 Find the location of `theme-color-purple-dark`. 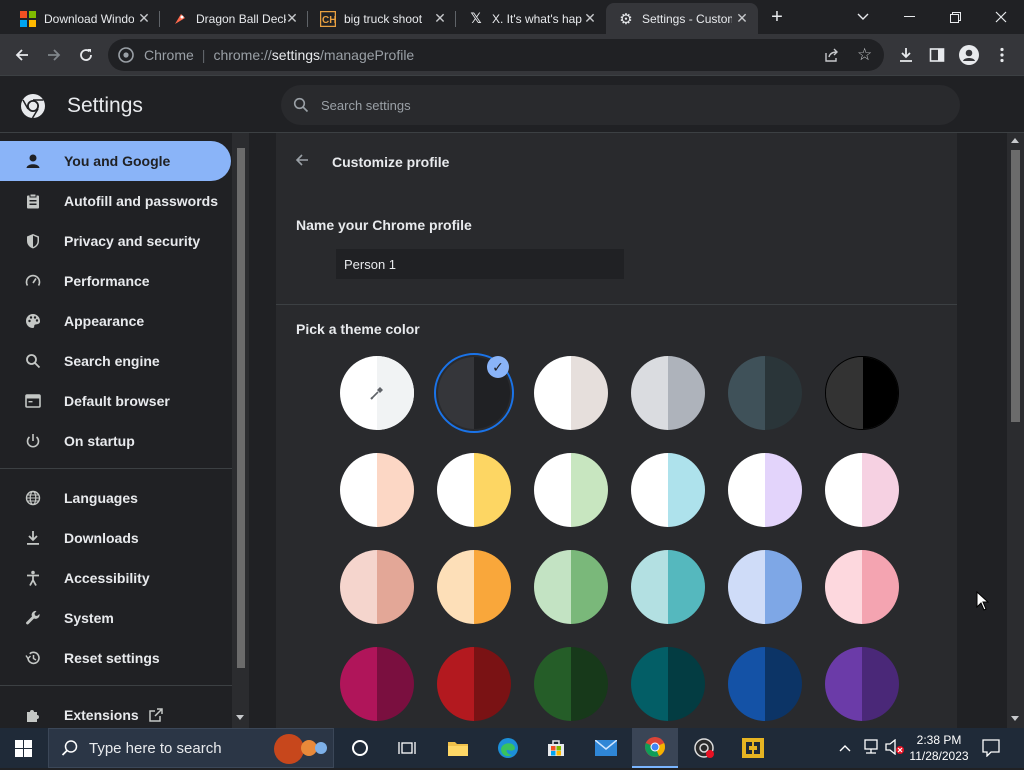

theme-color-purple-dark is located at coordinates (862, 684).